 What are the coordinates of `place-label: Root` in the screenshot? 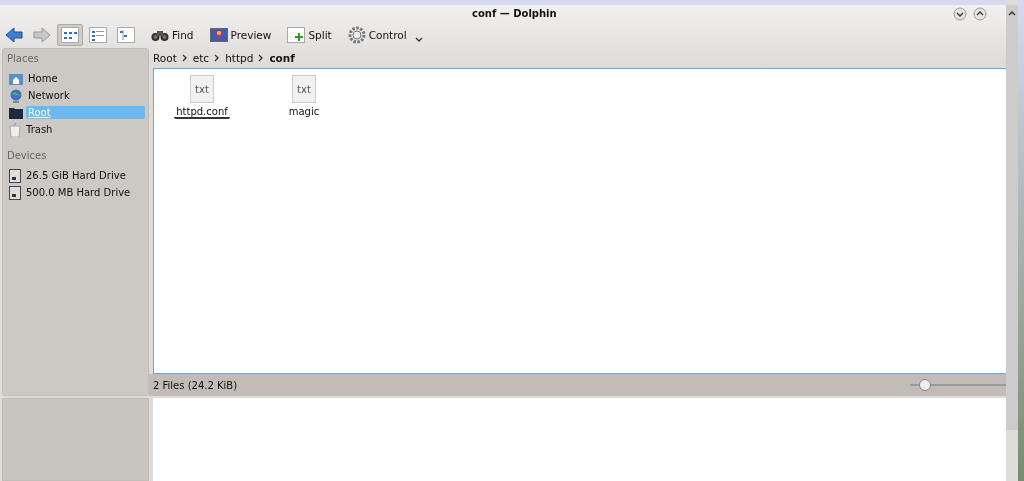 It's located at (85, 112).